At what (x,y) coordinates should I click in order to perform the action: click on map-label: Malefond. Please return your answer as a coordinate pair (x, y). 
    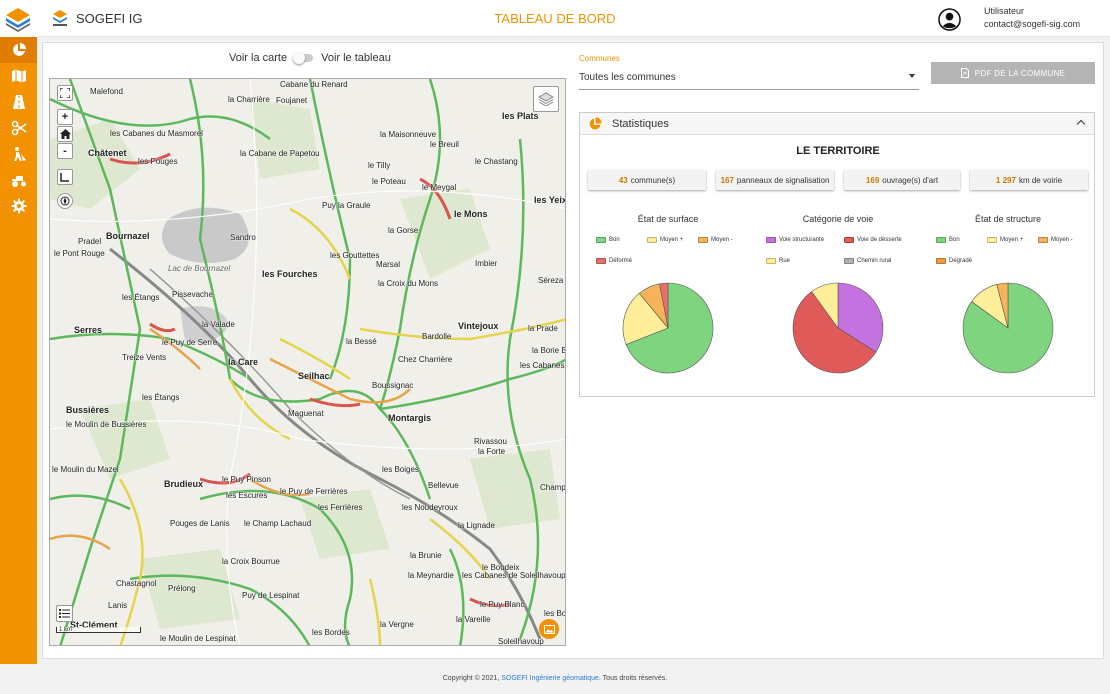
    Looking at the image, I should click on (106, 91).